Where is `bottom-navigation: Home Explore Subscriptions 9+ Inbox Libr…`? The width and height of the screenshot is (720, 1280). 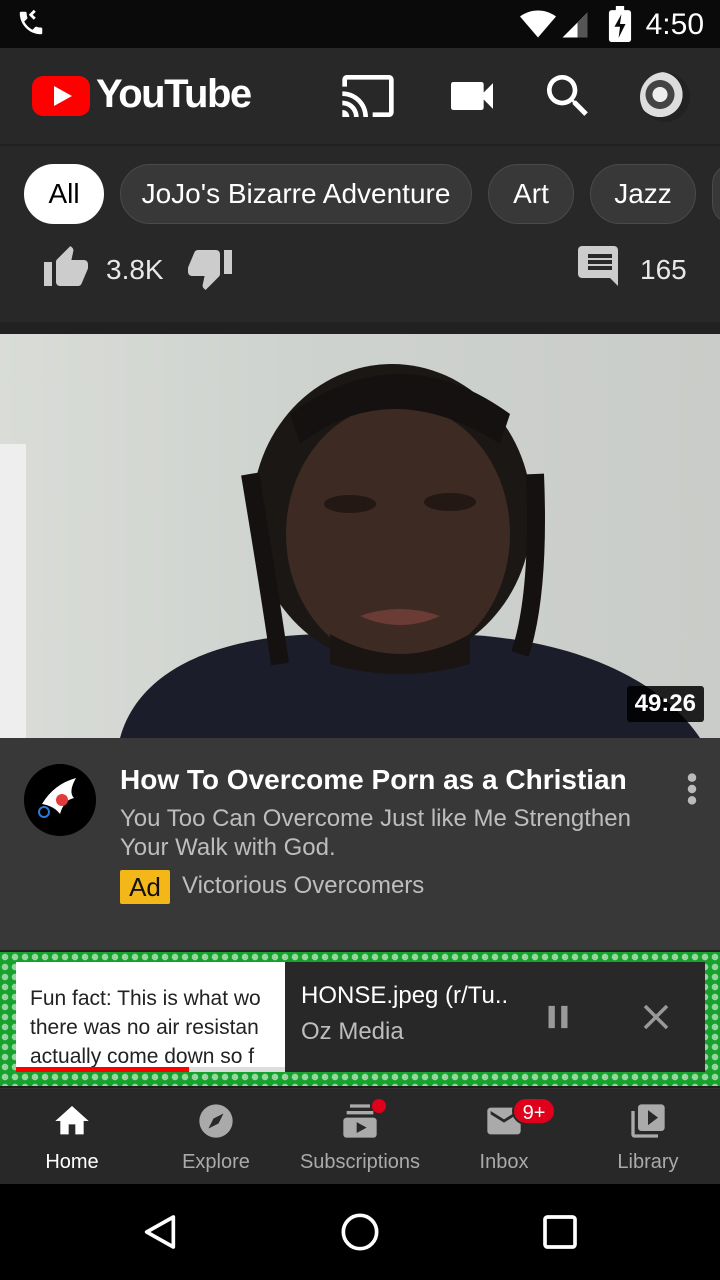 bottom-navigation: Home Explore Subscriptions 9+ Inbox Libr… is located at coordinates (360, 1136).